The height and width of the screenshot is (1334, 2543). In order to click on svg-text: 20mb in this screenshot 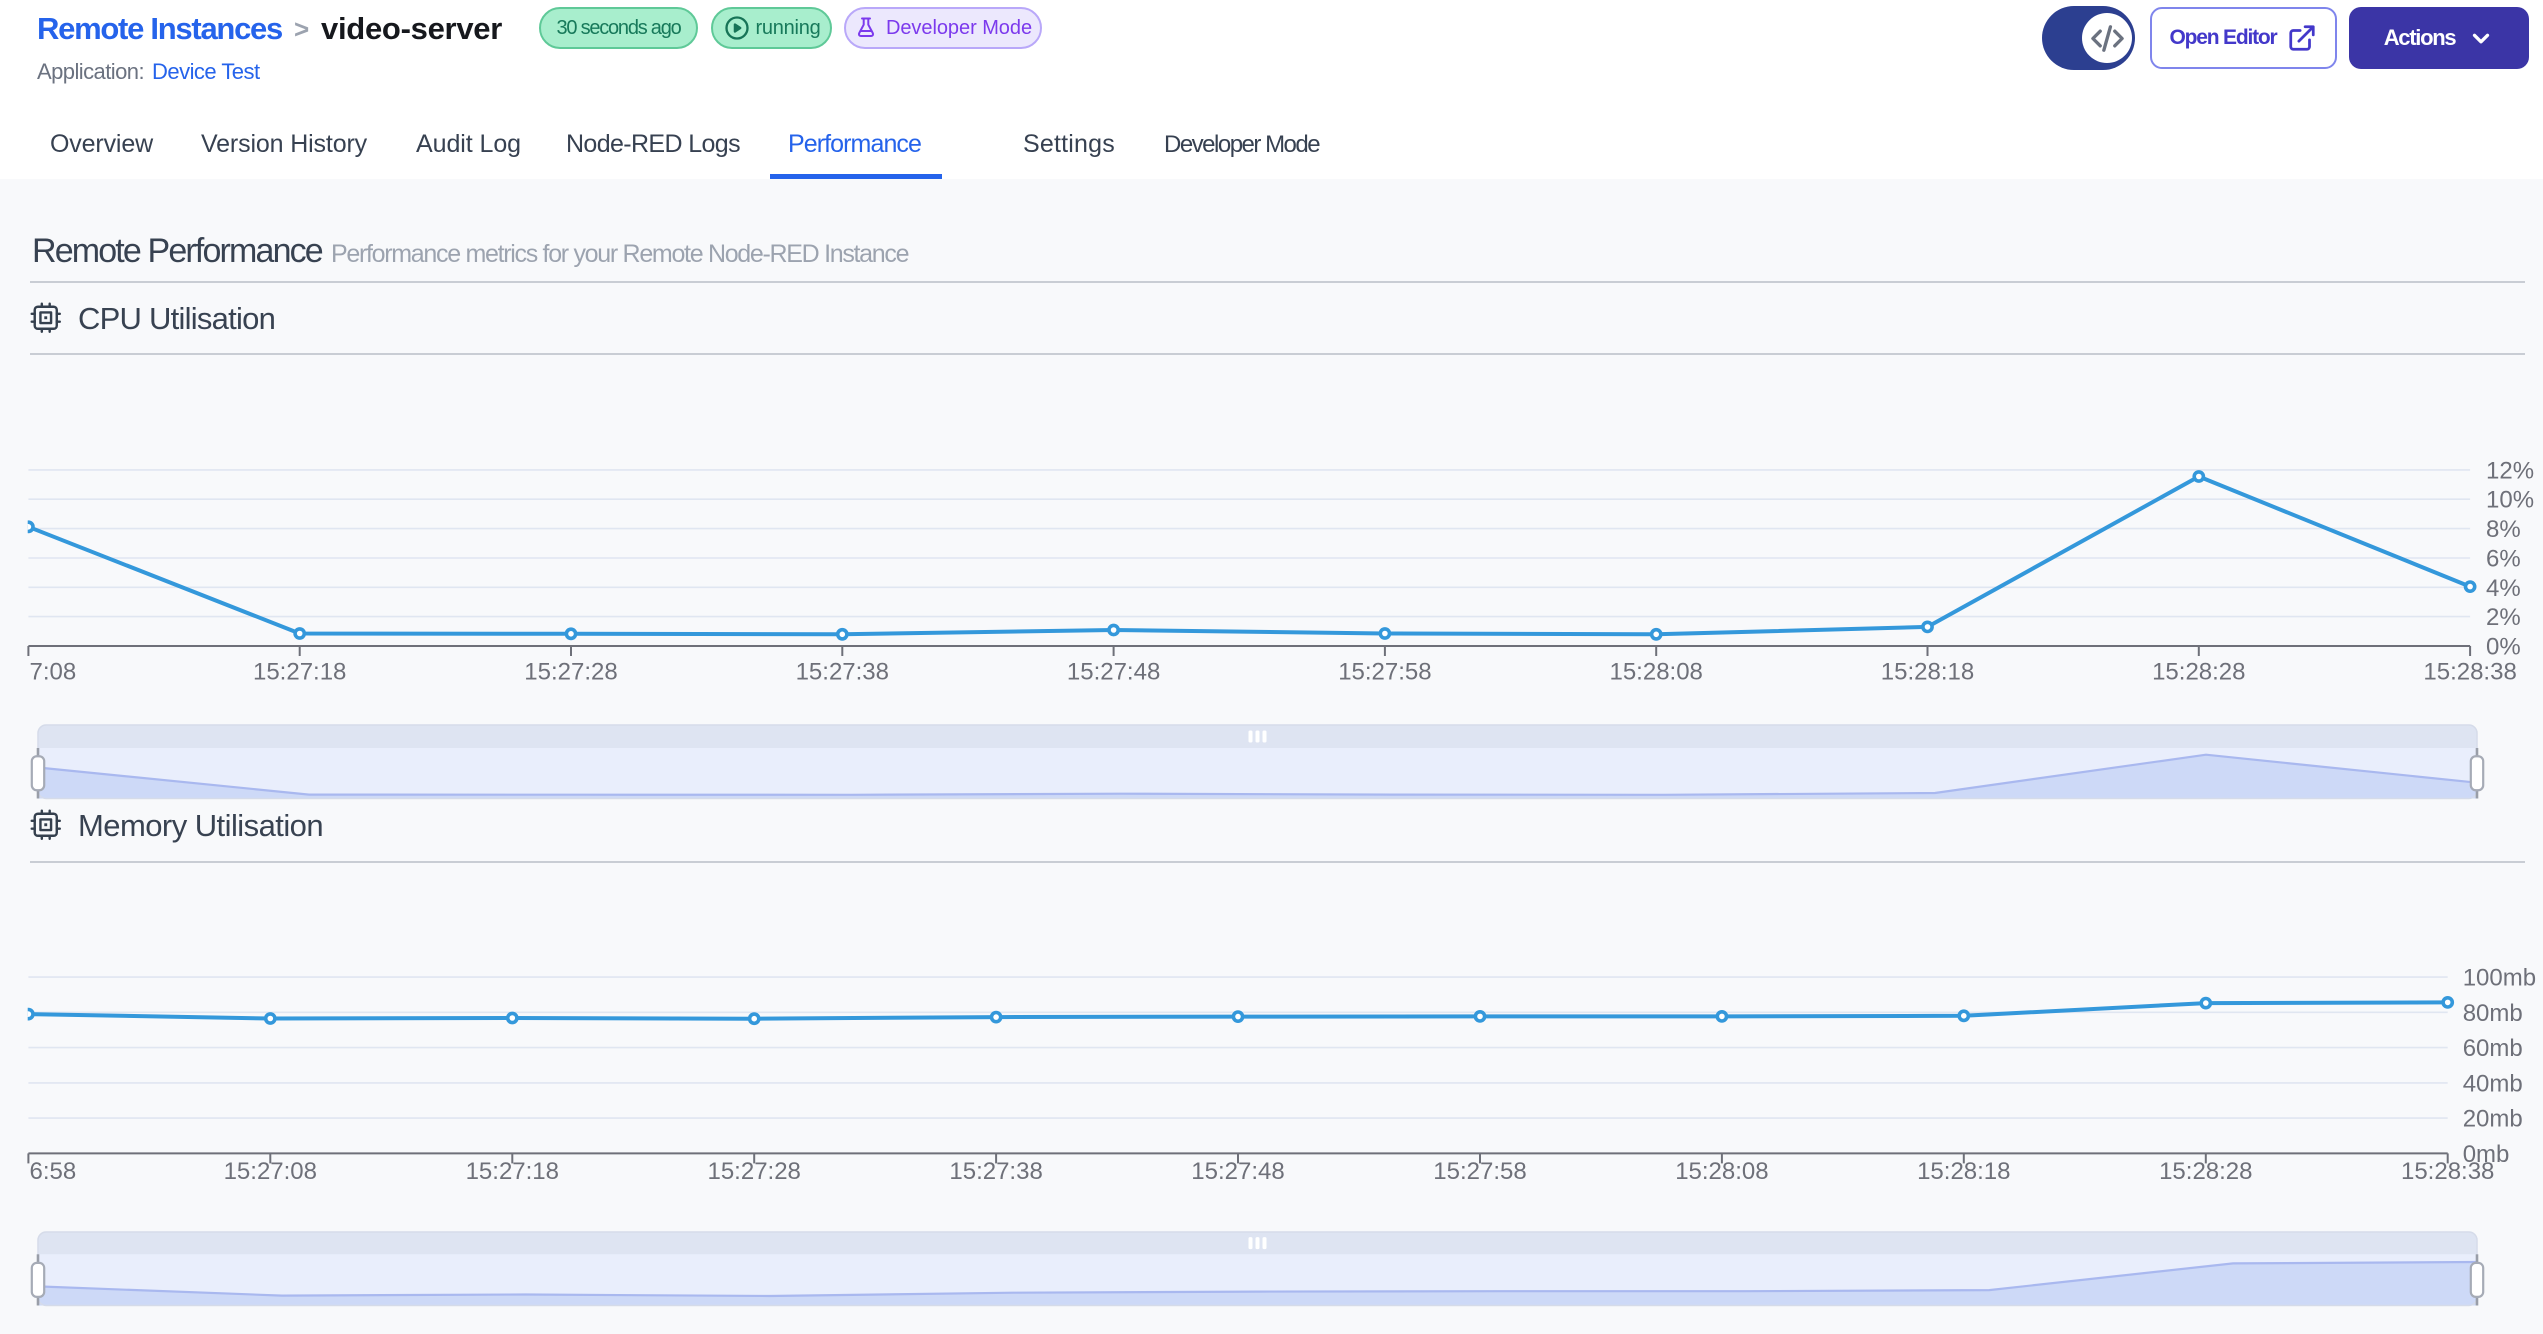, I will do `click(2493, 1119)`.